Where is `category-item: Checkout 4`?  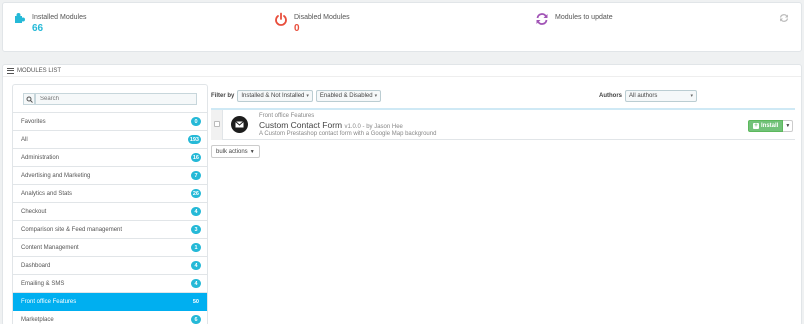
category-item: Checkout 4 is located at coordinates (110, 212).